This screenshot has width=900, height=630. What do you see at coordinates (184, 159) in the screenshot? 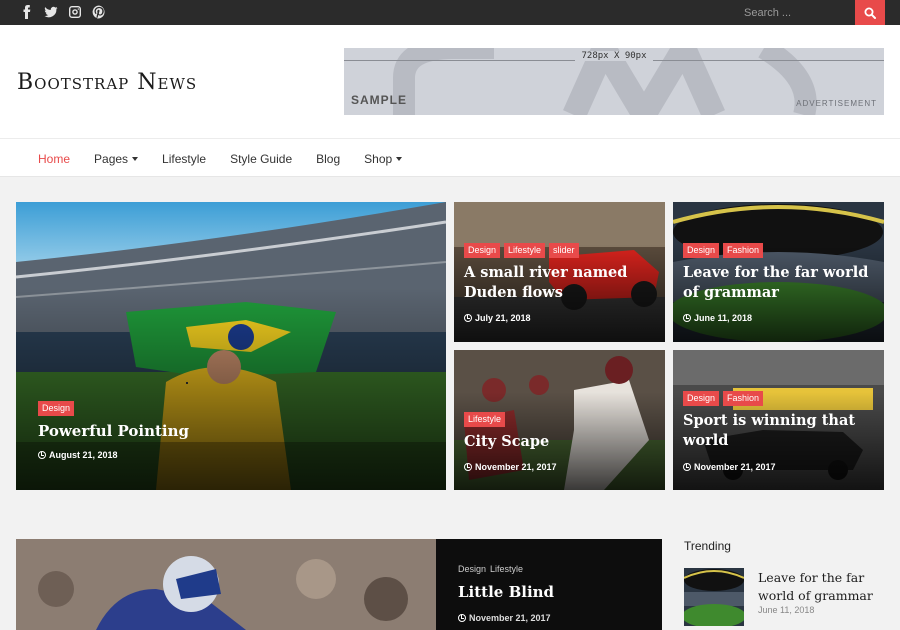
I see `nav-item-lifestyle: Lifestyle` at bounding box center [184, 159].